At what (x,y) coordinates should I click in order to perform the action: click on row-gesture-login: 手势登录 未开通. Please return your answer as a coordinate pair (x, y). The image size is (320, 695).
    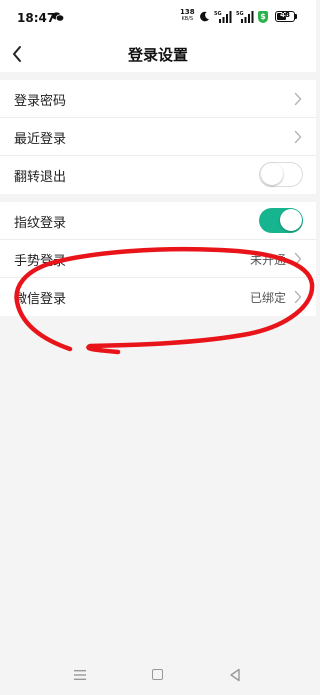
    Looking at the image, I should click on (158, 259).